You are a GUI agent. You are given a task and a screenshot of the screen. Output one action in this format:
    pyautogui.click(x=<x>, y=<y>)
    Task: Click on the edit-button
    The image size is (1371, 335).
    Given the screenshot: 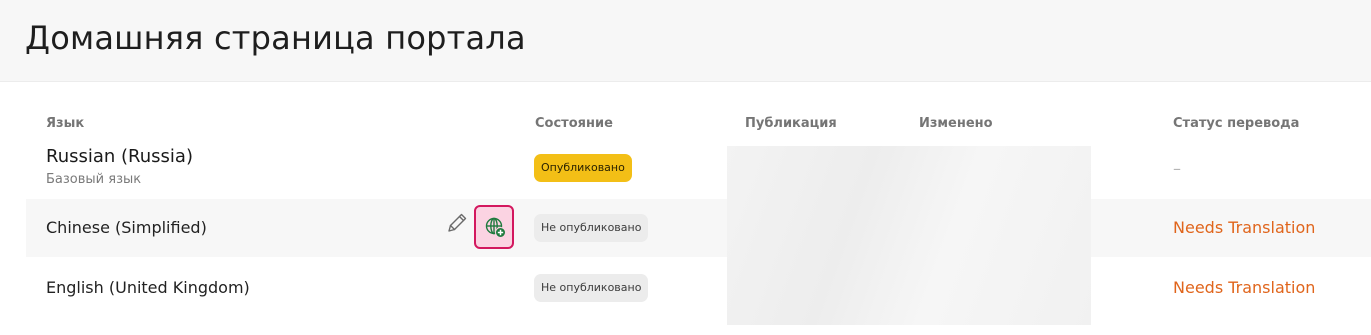 What is the action you would take?
    pyautogui.click(x=458, y=223)
    